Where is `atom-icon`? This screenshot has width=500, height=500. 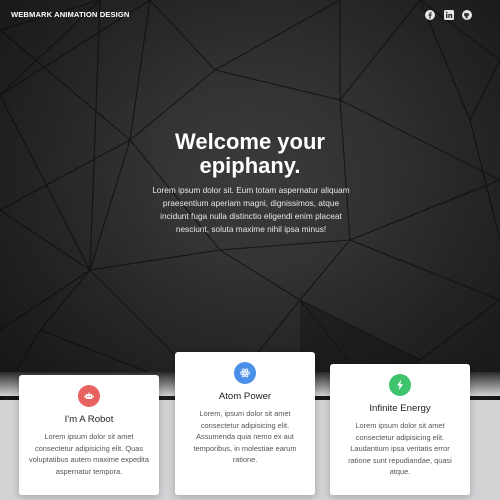 atom-icon is located at coordinates (245, 373).